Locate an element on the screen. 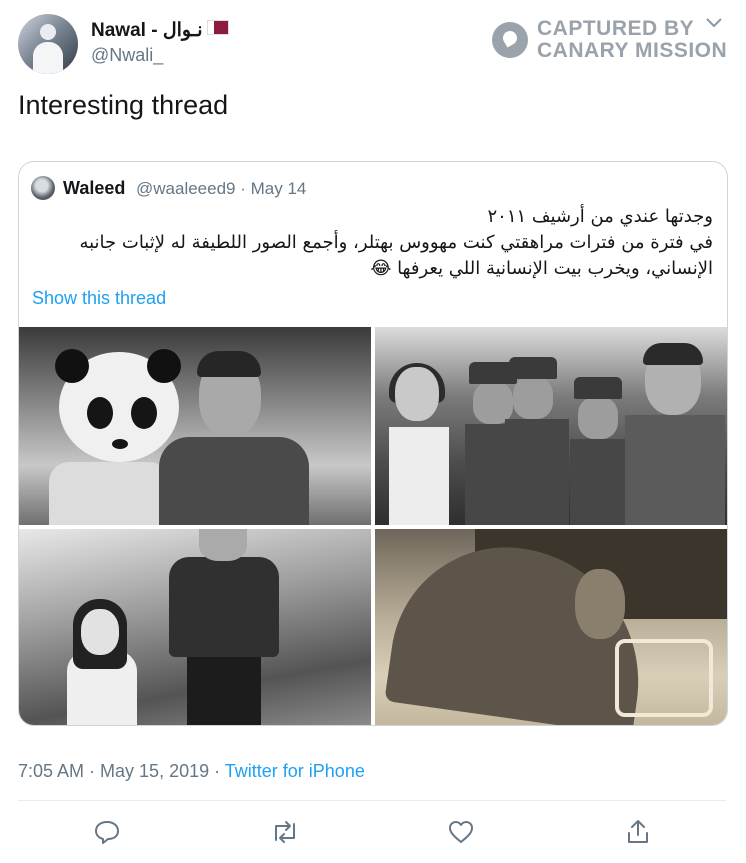 Image resolution: width=746 pixels, height=863 pixels. share-icon is located at coordinates (639, 833).